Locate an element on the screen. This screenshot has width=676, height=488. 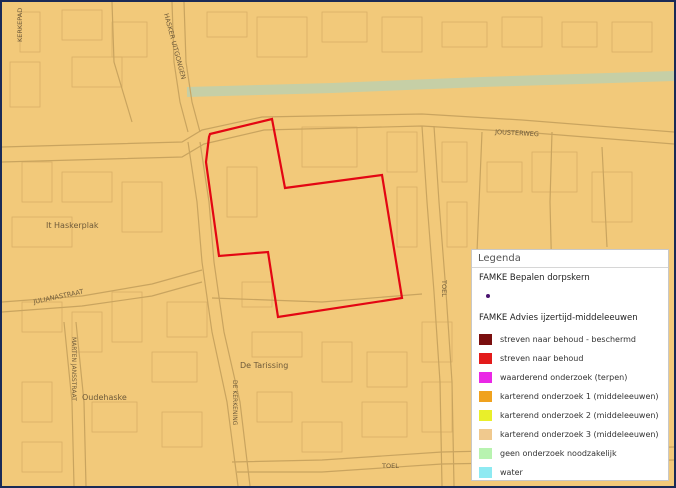
legend-item-label: waarderend onderzoek (terpen) is located at coordinates (564, 377).